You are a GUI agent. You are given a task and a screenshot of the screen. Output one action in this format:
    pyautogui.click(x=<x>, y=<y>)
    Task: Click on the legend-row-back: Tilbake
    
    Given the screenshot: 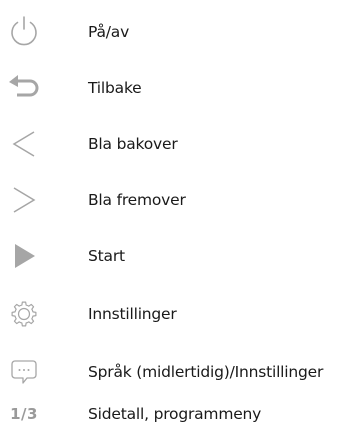 What is the action you would take?
    pyautogui.click(x=181, y=88)
    